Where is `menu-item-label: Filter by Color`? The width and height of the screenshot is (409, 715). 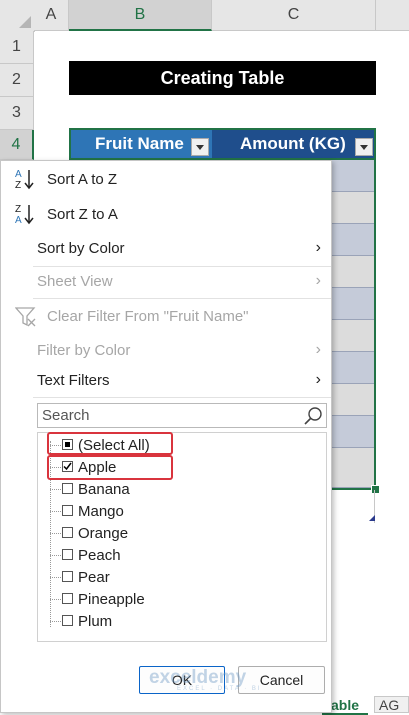 menu-item-label: Filter by Color is located at coordinates (84, 350).